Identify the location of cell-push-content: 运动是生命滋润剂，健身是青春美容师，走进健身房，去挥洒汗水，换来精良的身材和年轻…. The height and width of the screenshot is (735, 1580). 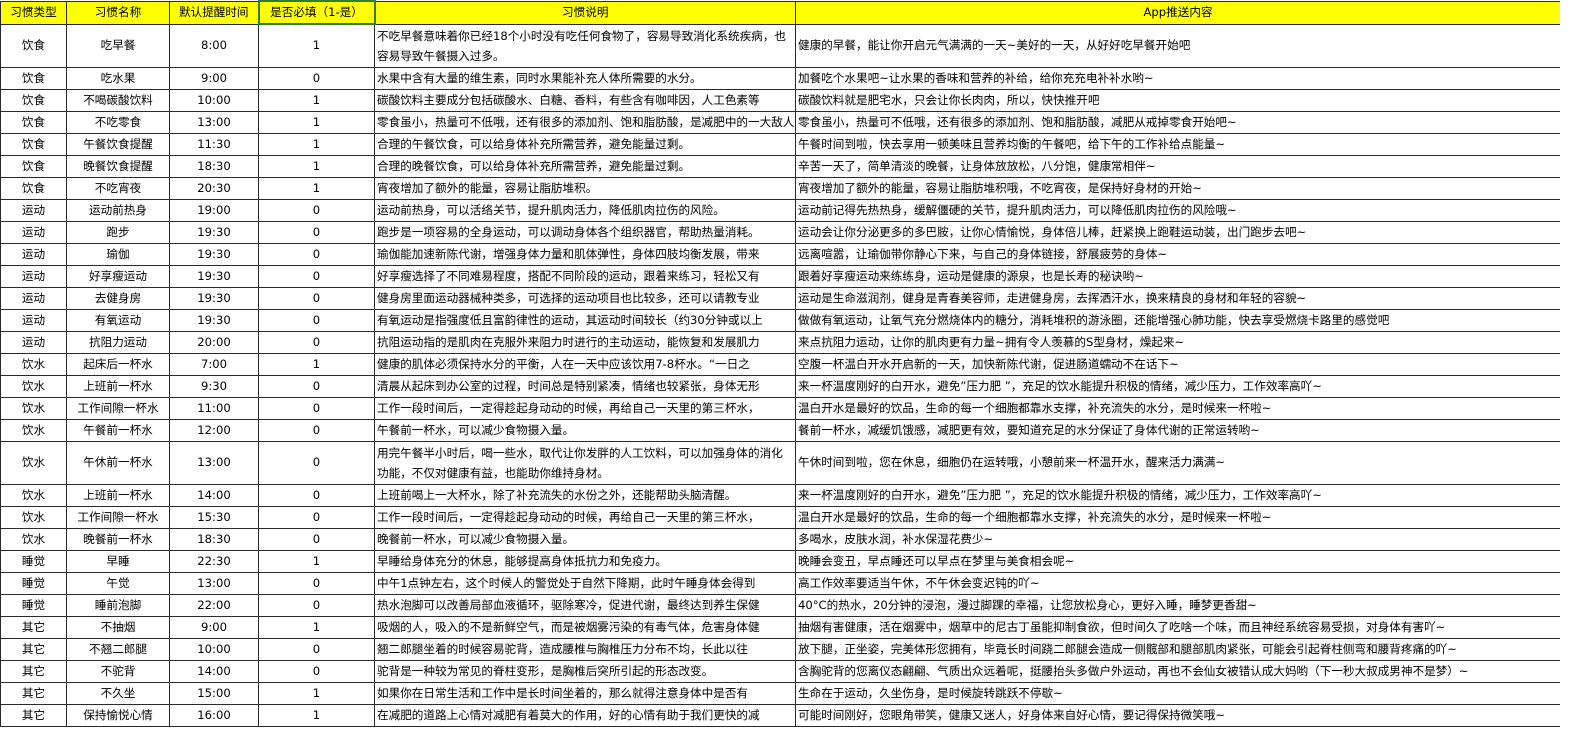
(1178, 298).